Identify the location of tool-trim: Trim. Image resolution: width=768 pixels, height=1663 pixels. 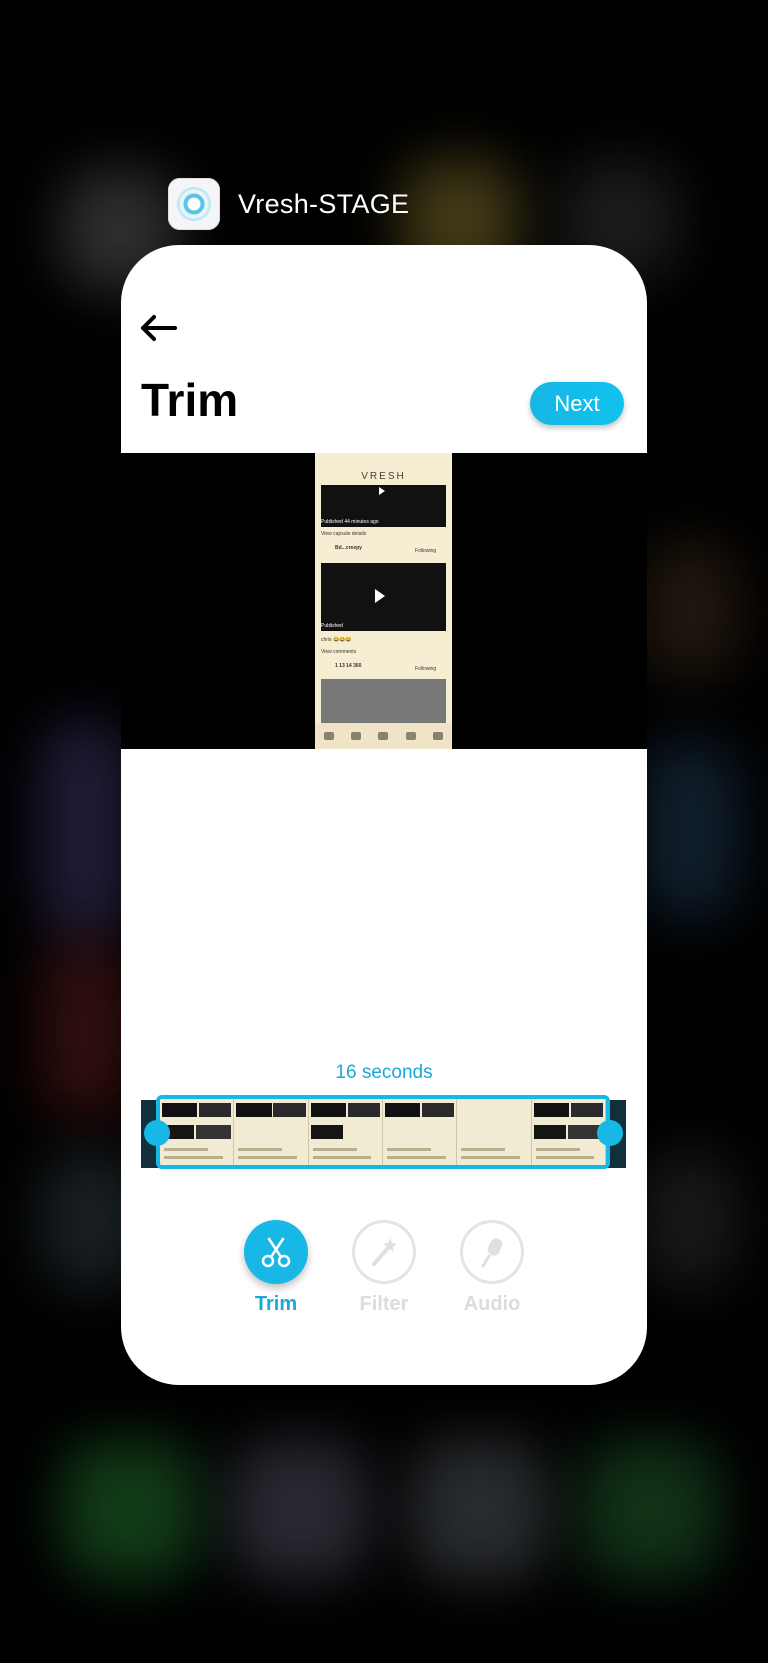
(276, 1268).